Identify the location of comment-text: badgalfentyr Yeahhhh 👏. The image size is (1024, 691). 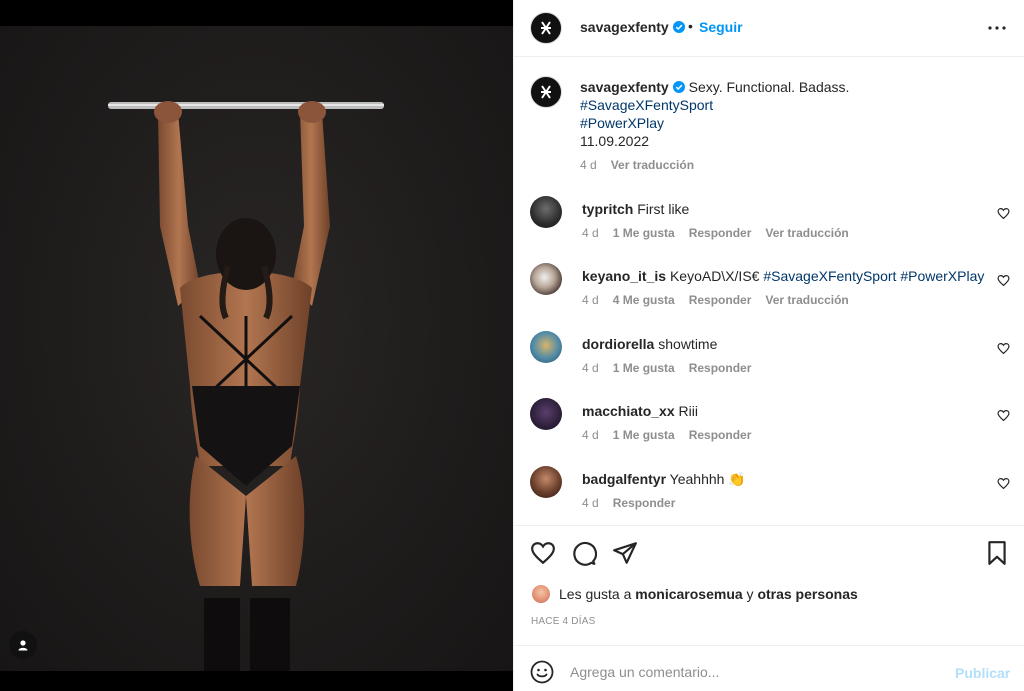
(782, 479).